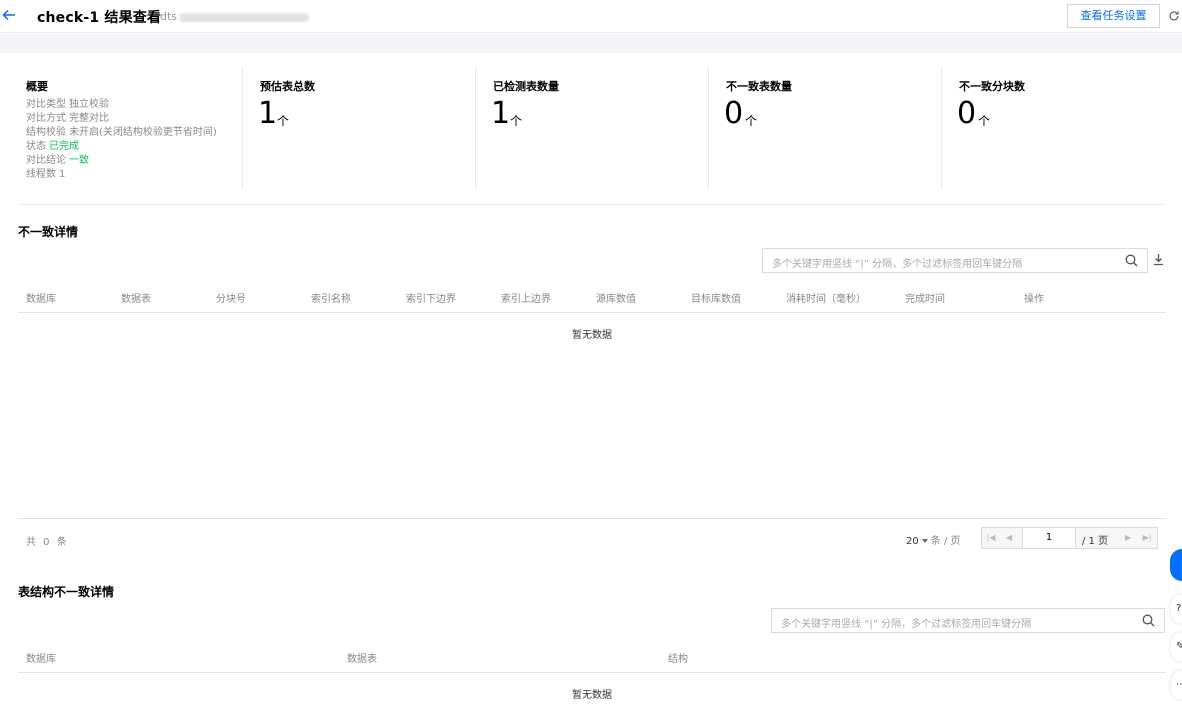 The height and width of the screenshot is (726, 1182). What do you see at coordinates (1176, 609) in the screenshot?
I see `help-icon: ?` at bounding box center [1176, 609].